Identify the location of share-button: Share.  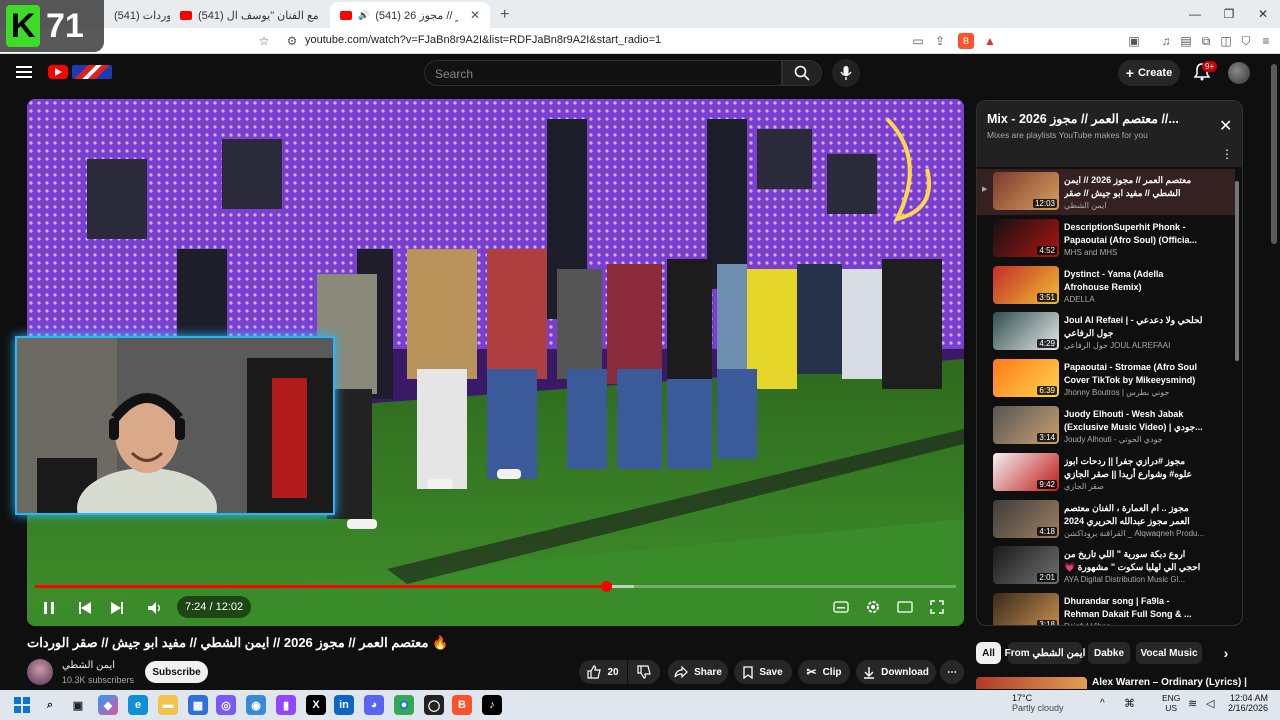
(698, 672).